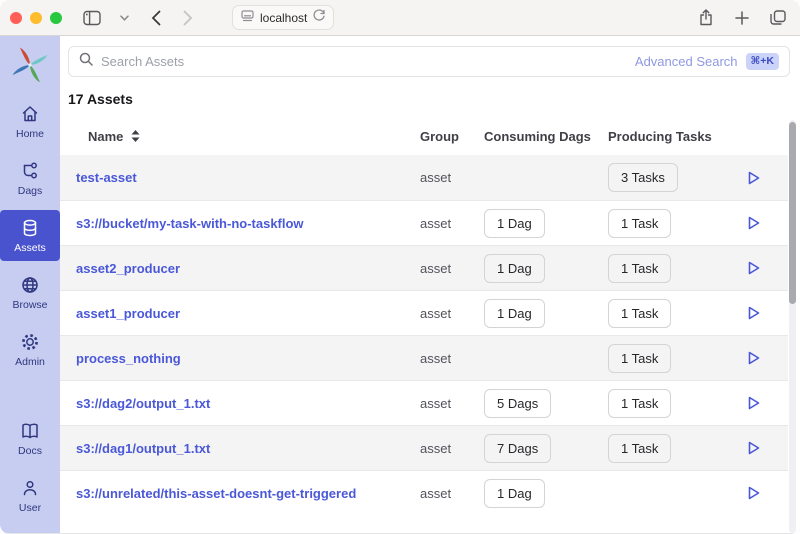 This screenshot has width=800, height=534. I want to click on minimize-window-button, so click(36, 17).